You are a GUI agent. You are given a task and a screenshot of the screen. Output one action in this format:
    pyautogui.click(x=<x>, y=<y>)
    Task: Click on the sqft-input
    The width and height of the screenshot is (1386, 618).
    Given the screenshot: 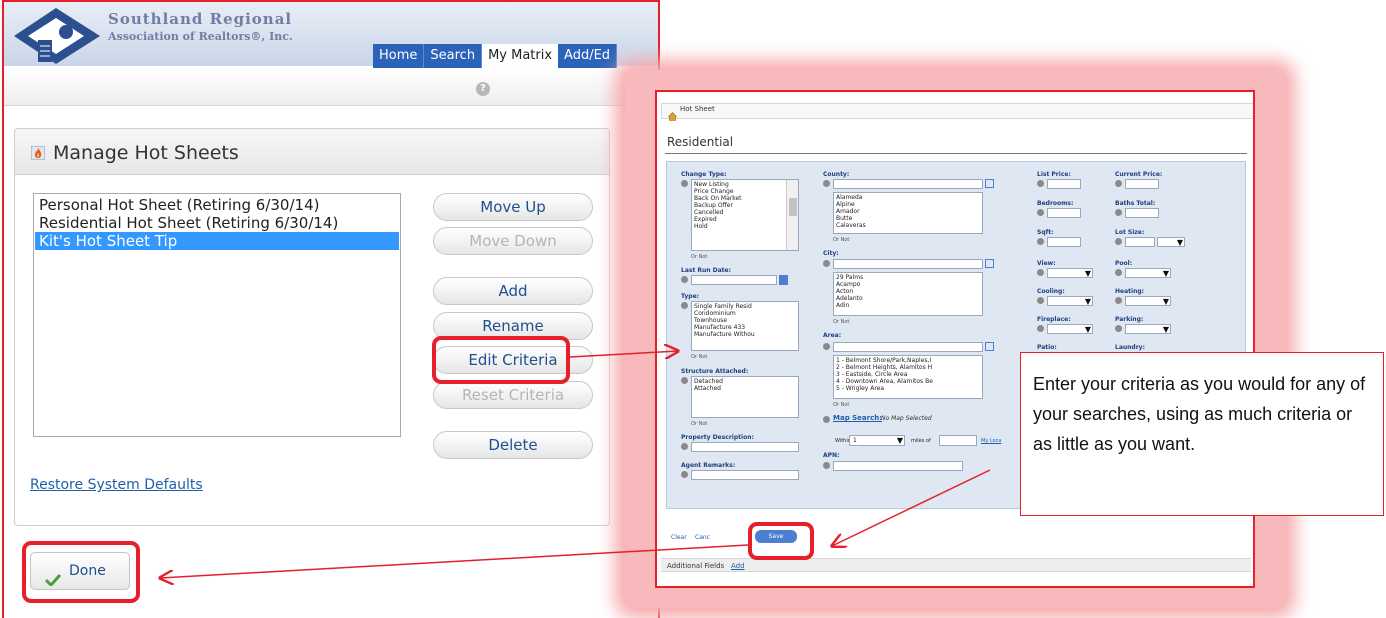 What is the action you would take?
    pyautogui.click(x=1064, y=242)
    